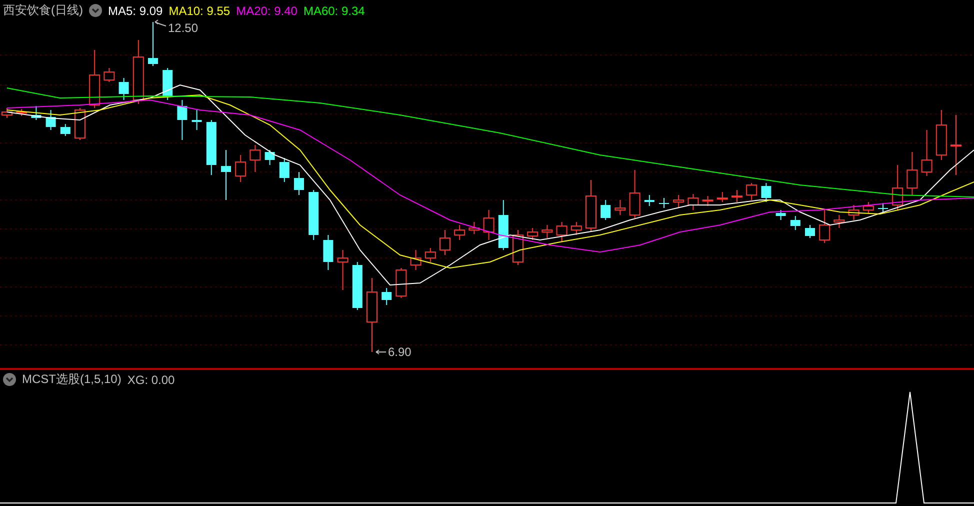  What do you see at coordinates (334, 11) in the screenshot?
I see `indicator-value: MA60: 9.34` at bounding box center [334, 11].